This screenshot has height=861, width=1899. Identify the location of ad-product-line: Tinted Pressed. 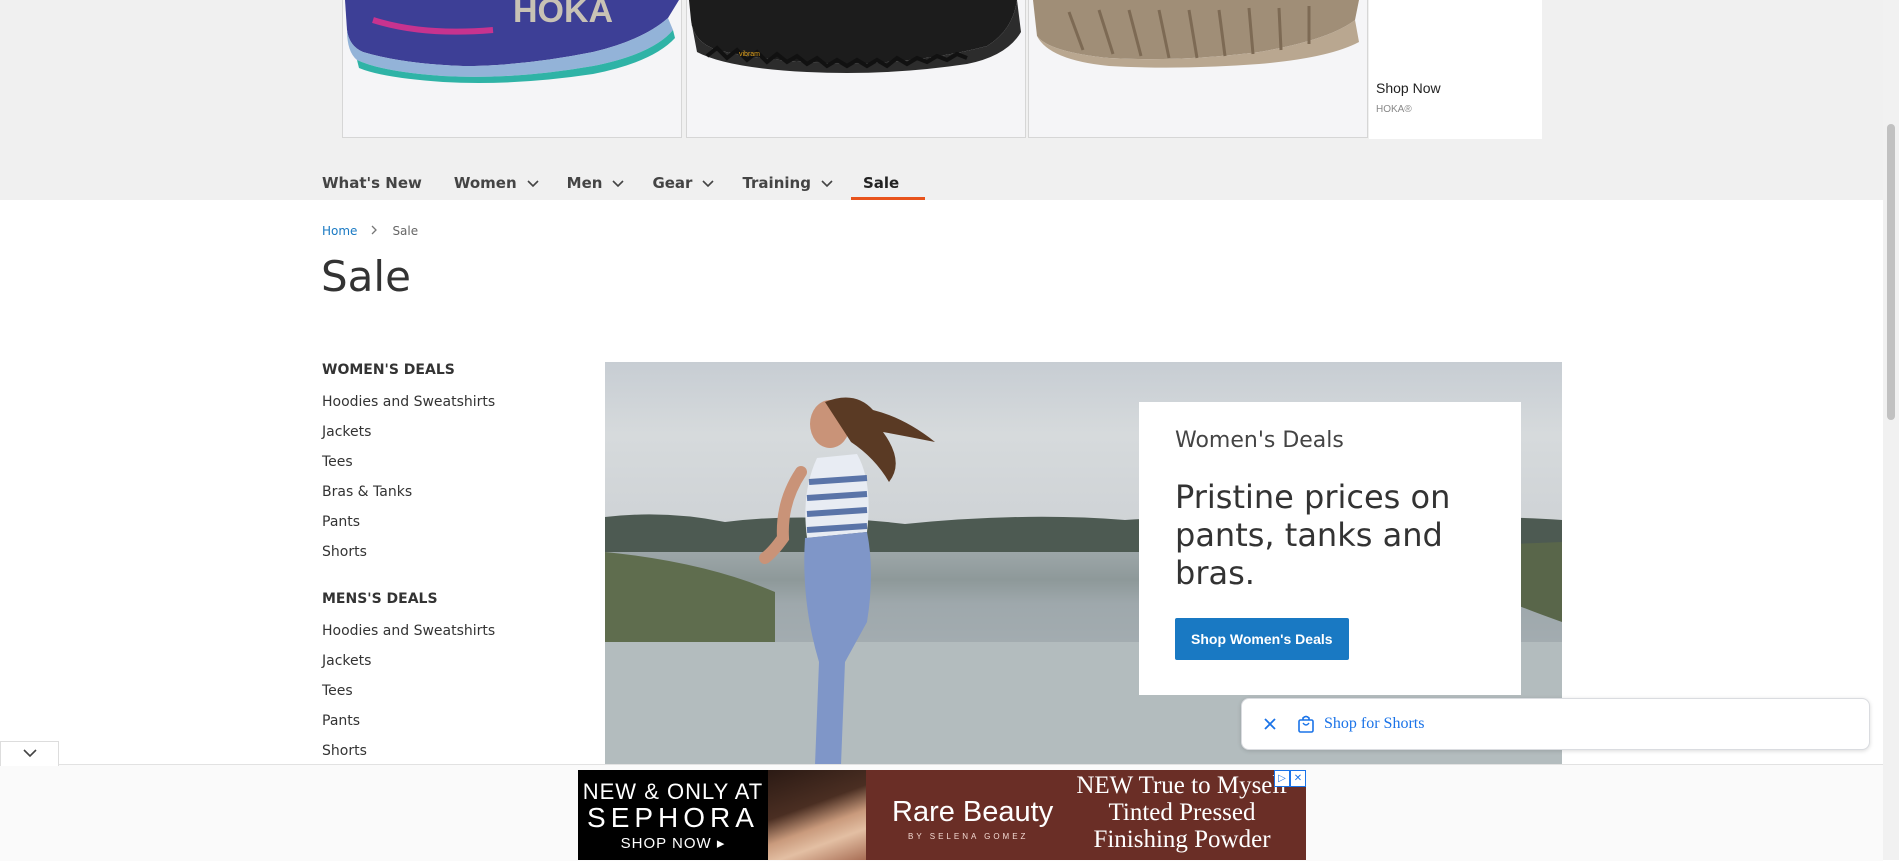
(1182, 812).